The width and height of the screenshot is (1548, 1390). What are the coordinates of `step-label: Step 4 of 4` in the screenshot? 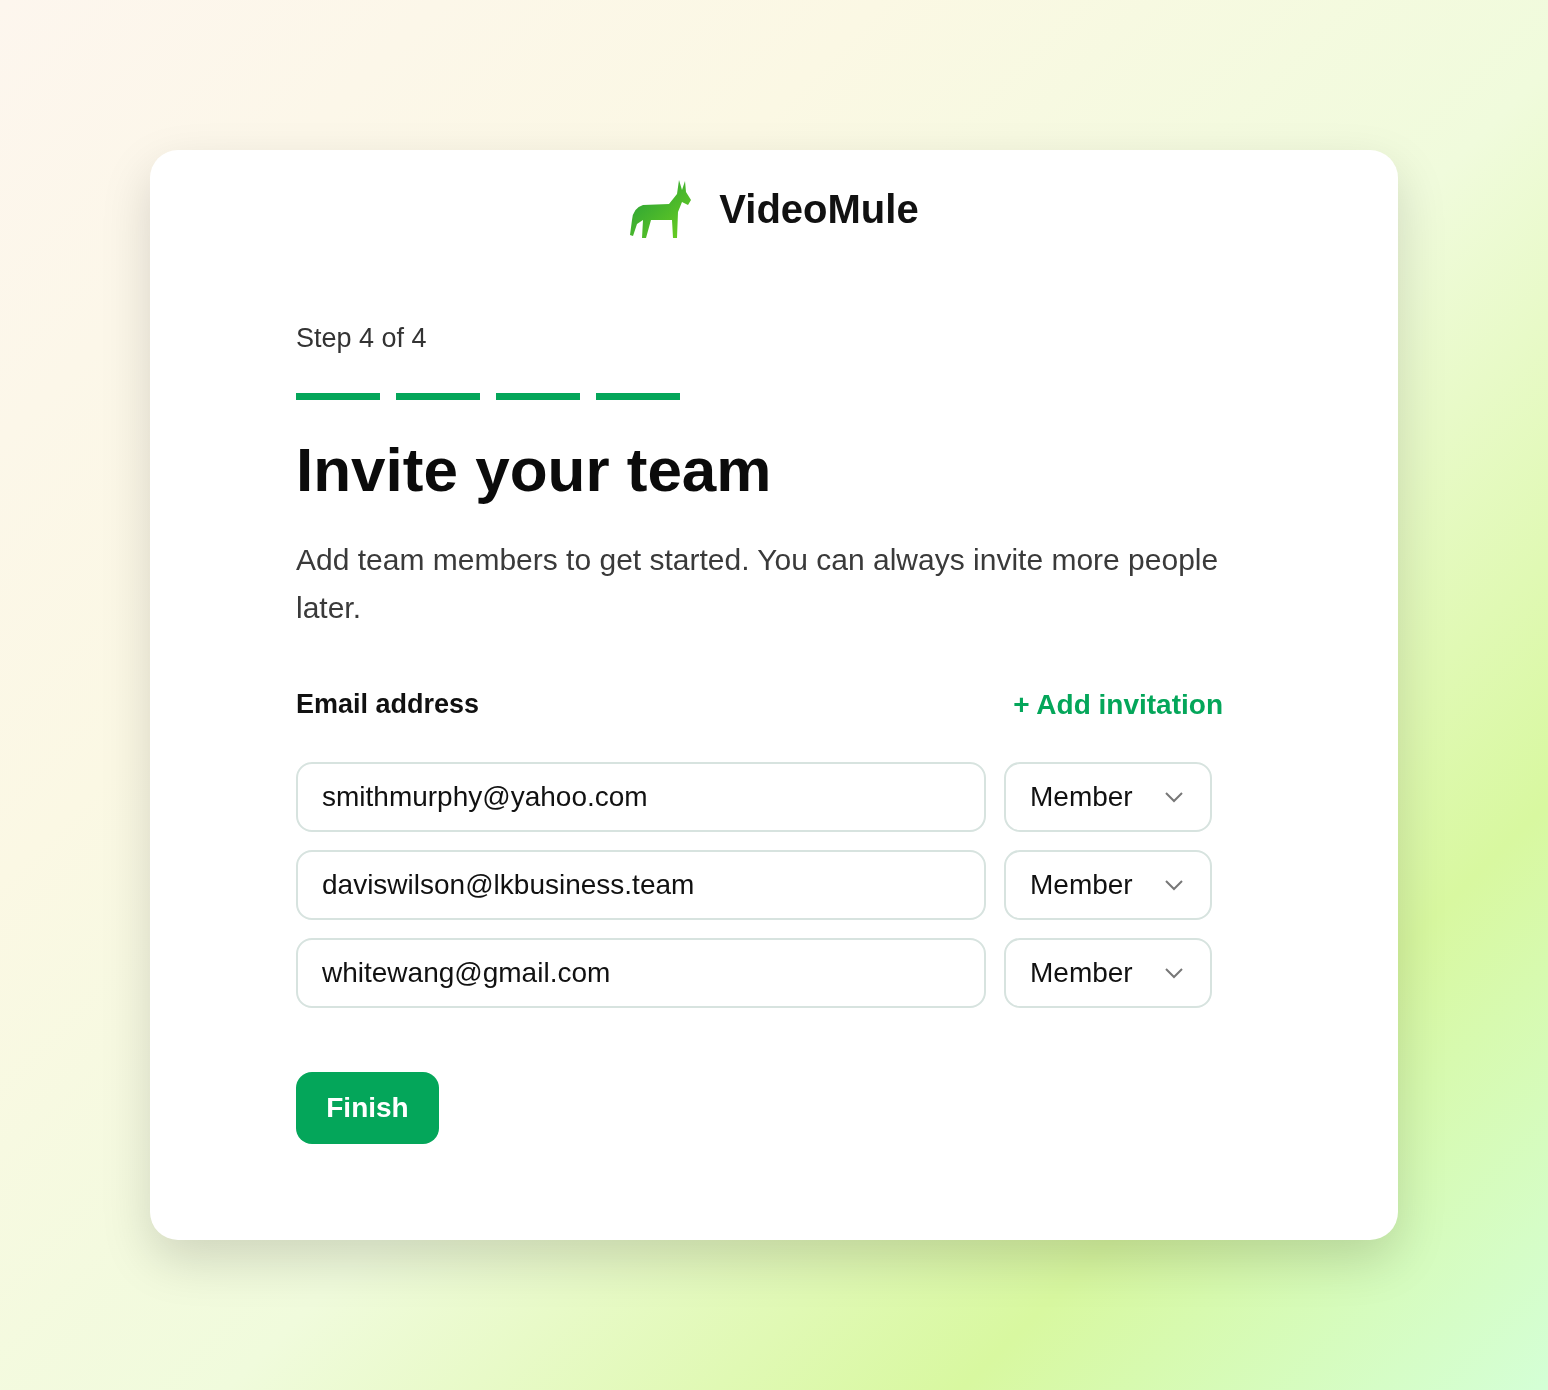 It's located at (362, 338).